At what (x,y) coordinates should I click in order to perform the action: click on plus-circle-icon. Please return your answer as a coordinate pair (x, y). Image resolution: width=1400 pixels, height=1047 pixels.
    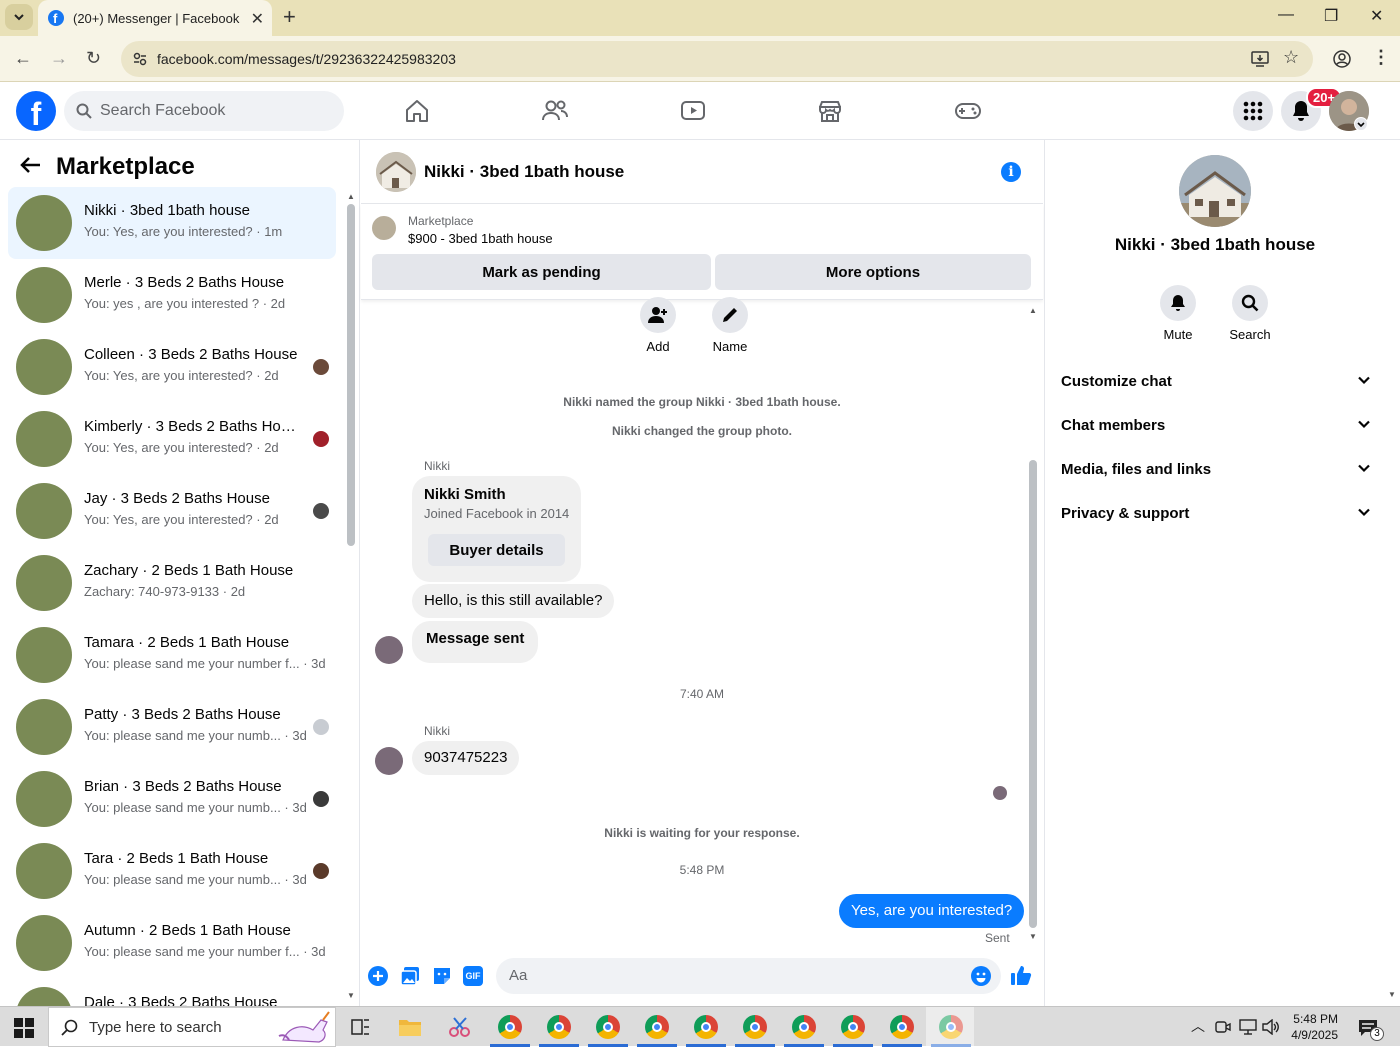
    Looking at the image, I should click on (378, 976).